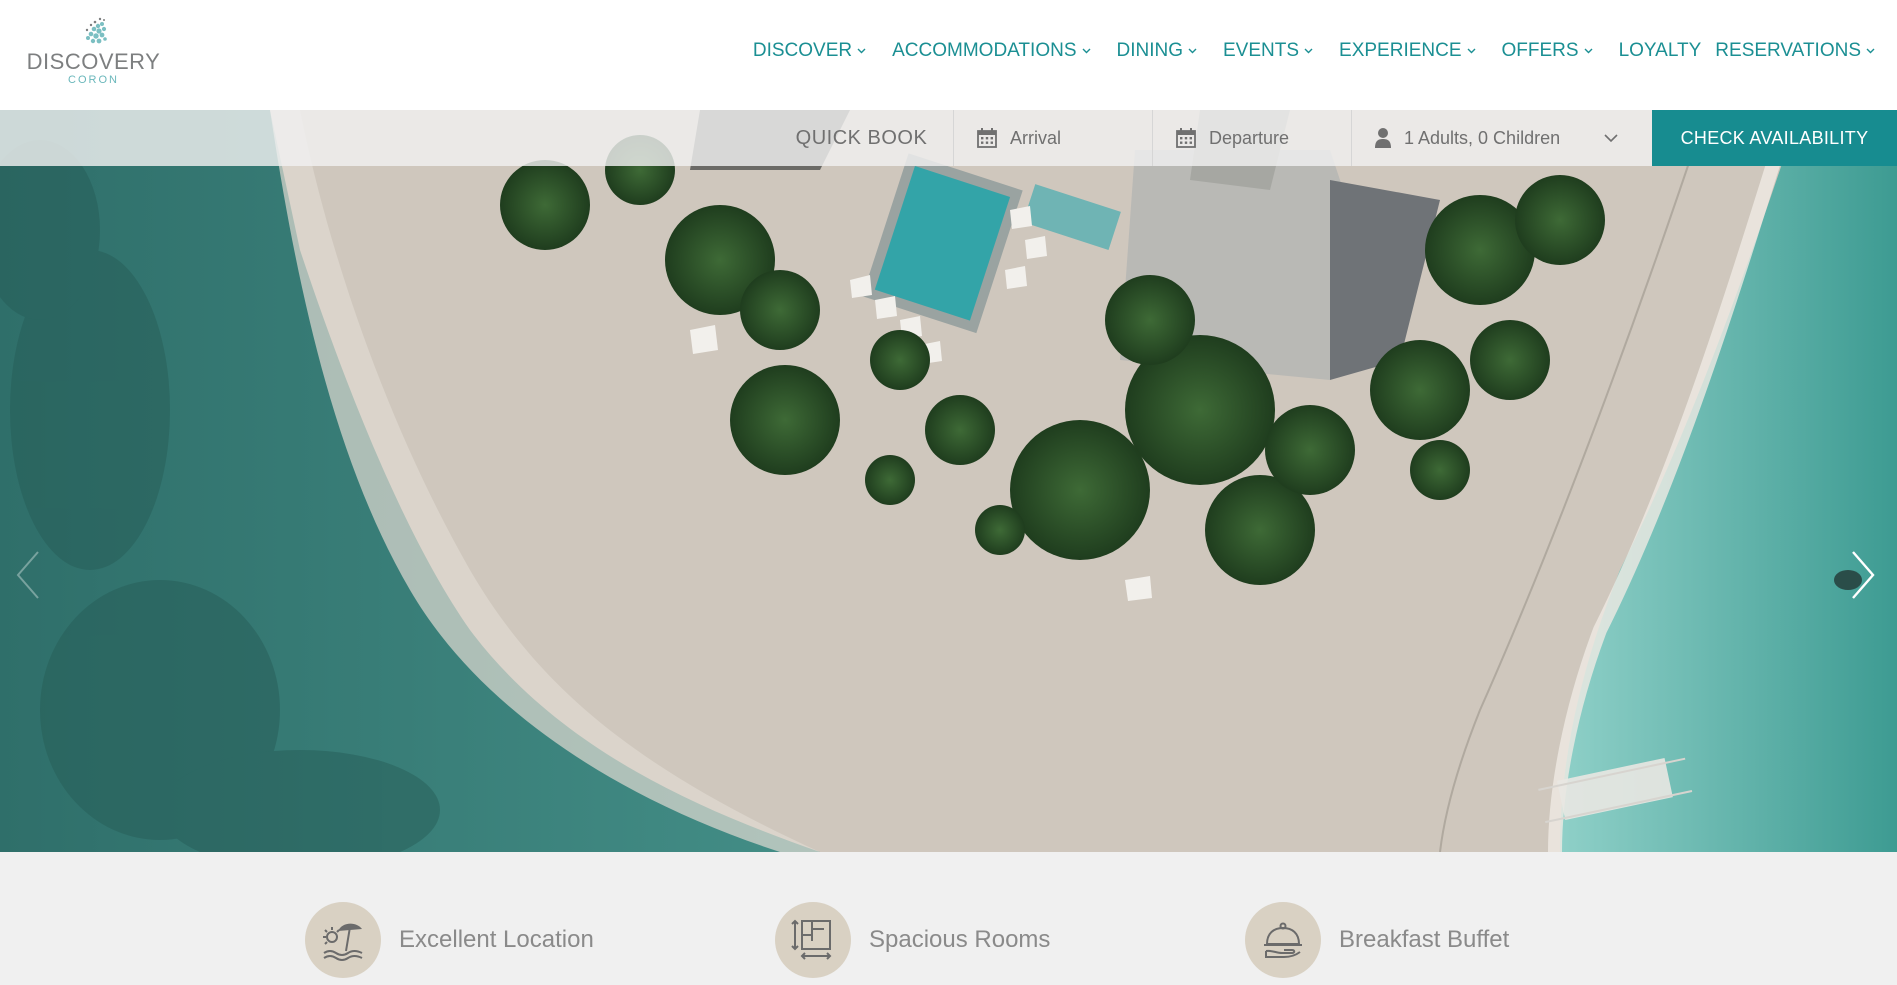 This screenshot has height=985, width=1897. What do you see at coordinates (1788, 50) in the screenshot?
I see `nav-label: RESERVATIONS` at bounding box center [1788, 50].